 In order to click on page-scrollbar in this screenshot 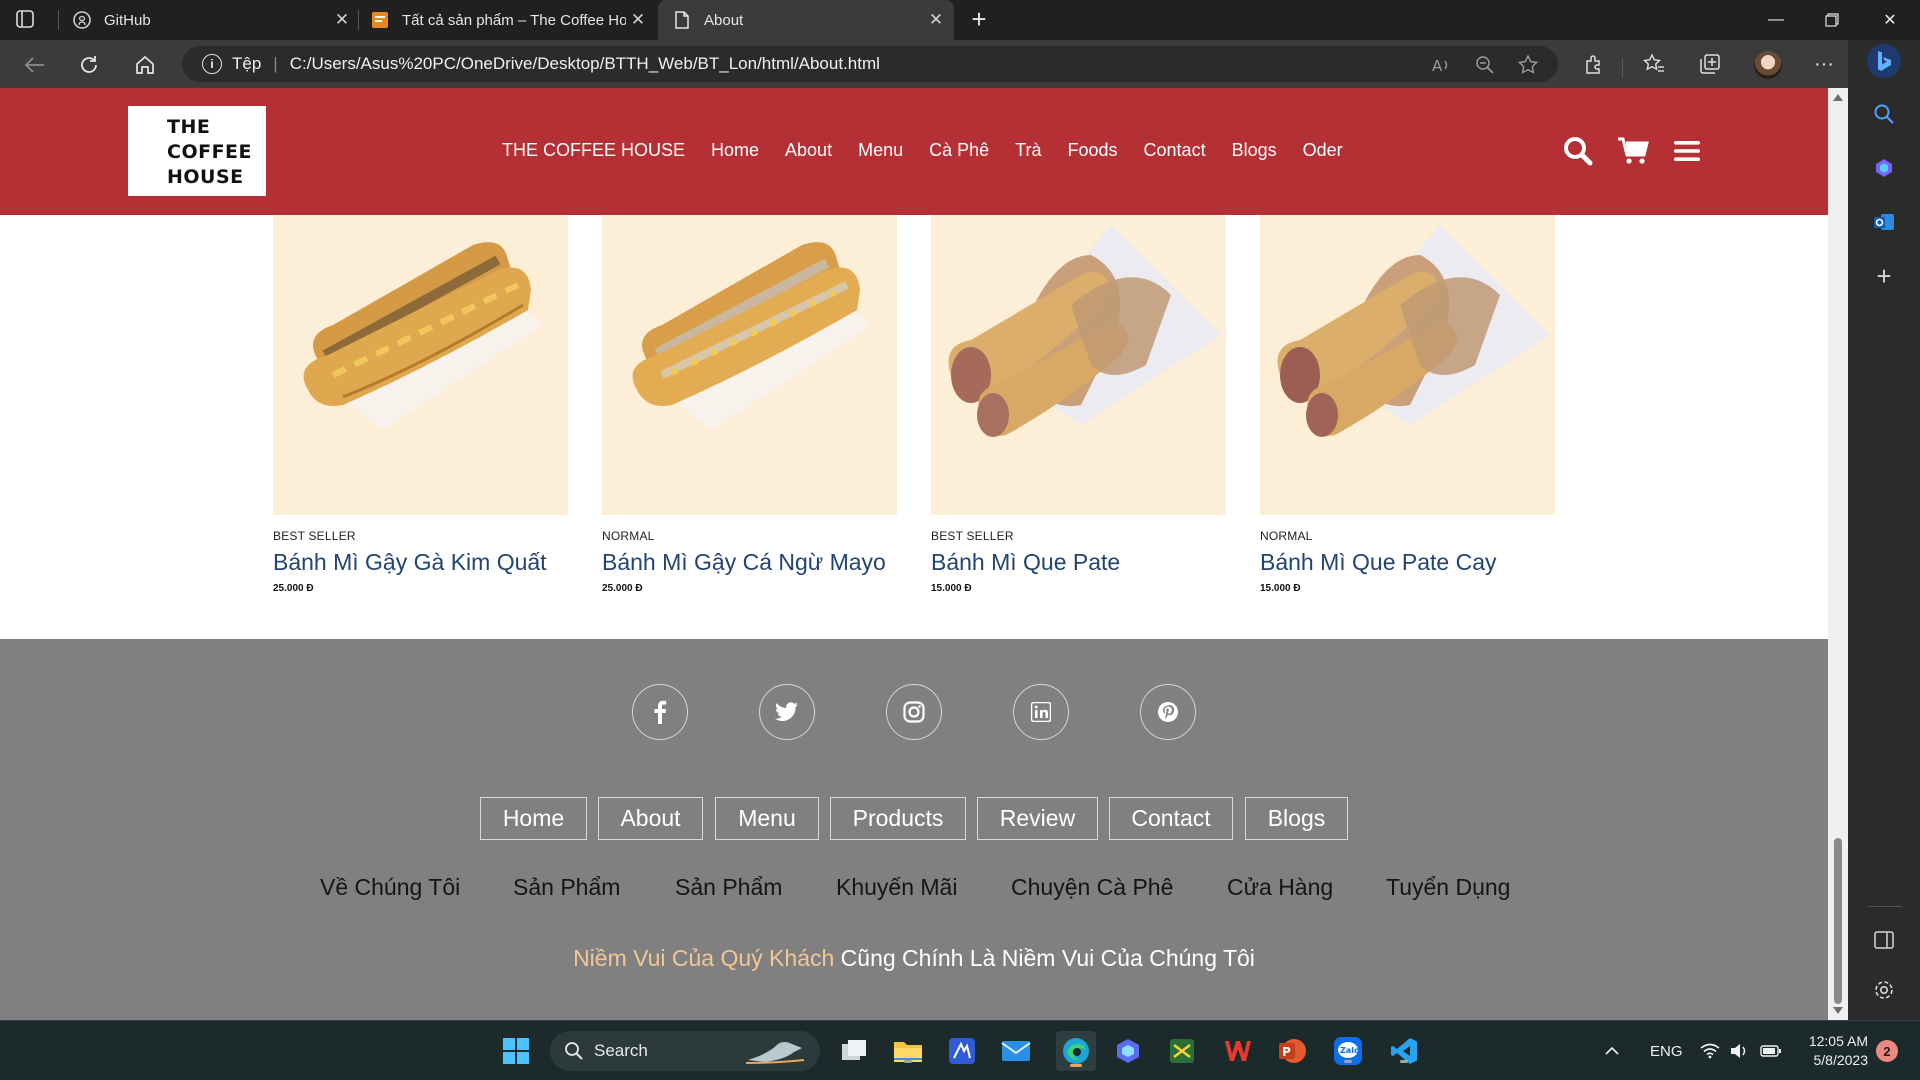, I will do `click(1838, 554)`.